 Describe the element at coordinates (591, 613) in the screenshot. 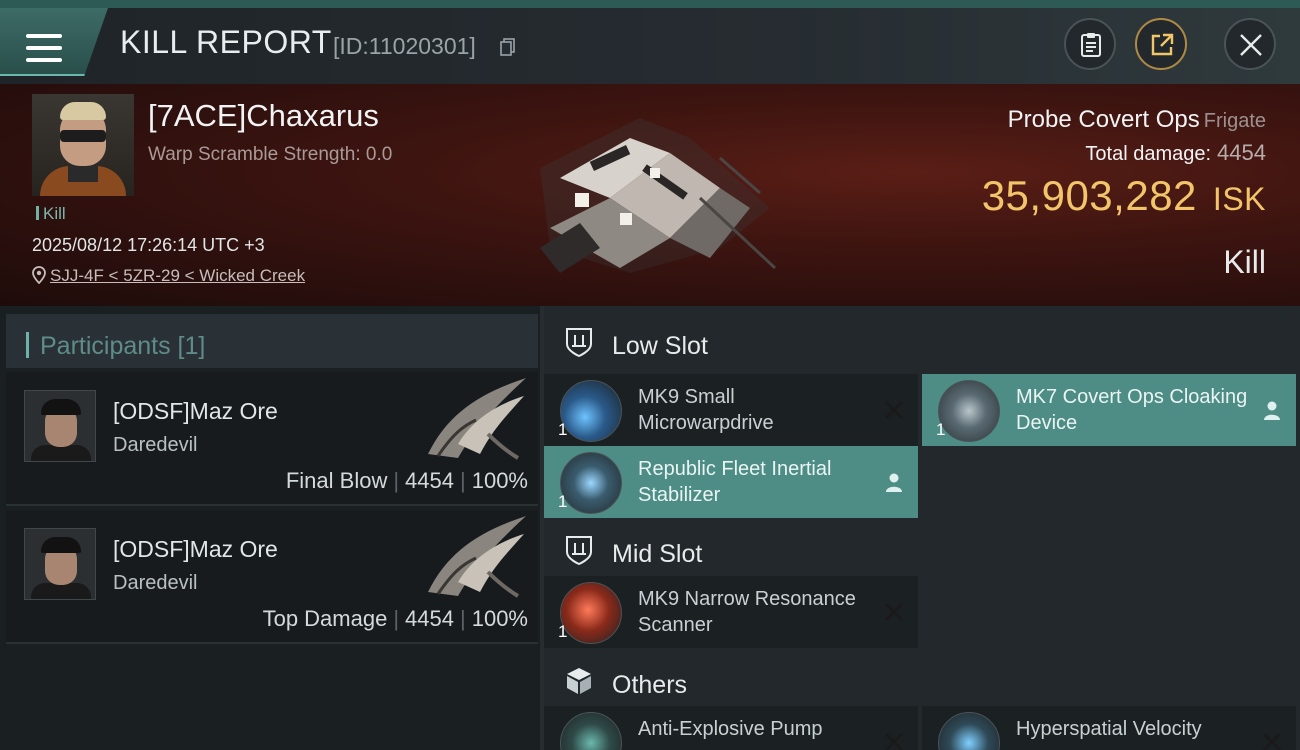

I see `resonance-scanner-icon` at that location.